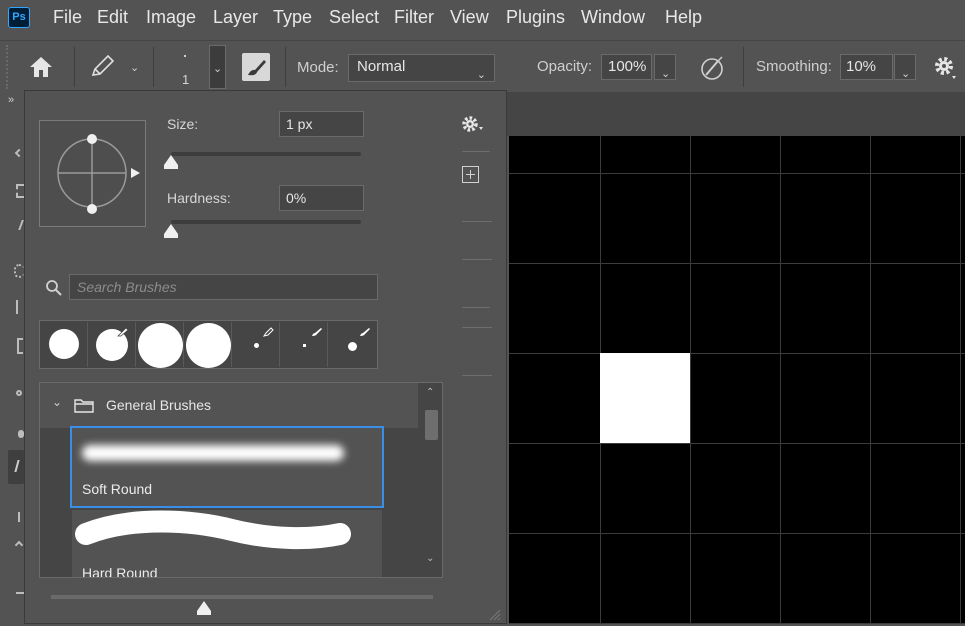 Image resolution: width=965 pixels, height=626 pixels. What do you see at coordinates (321, 124) in the screenshot?
I see `size-field: 1 px` at bounding box center [321, 124].